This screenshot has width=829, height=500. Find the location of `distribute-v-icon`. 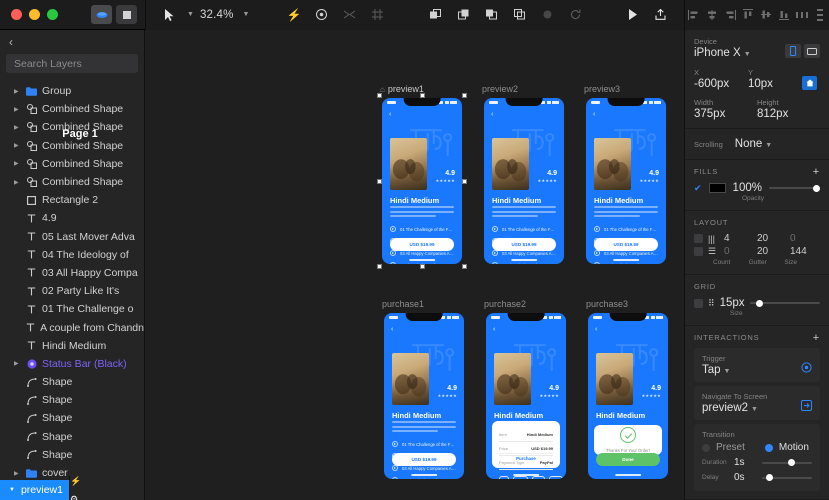

distribute-v-icon is located at coordinates (820, 14).